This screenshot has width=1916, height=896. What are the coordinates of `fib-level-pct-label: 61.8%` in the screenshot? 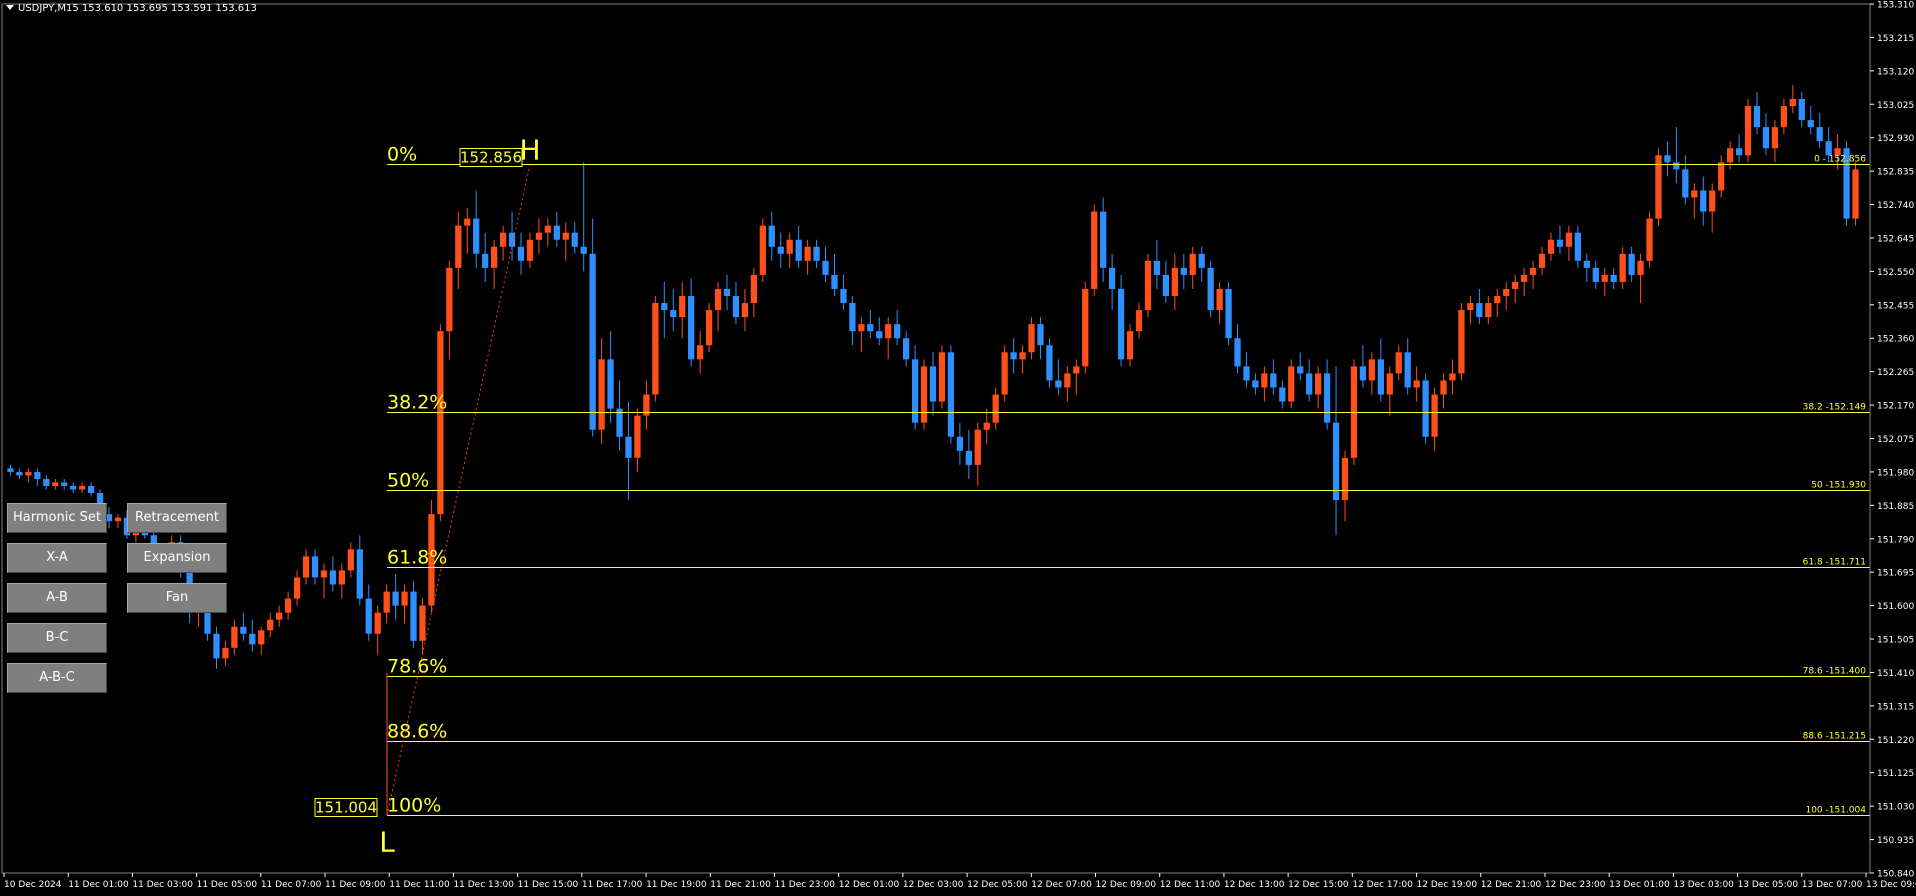 It's located at (417, 558).